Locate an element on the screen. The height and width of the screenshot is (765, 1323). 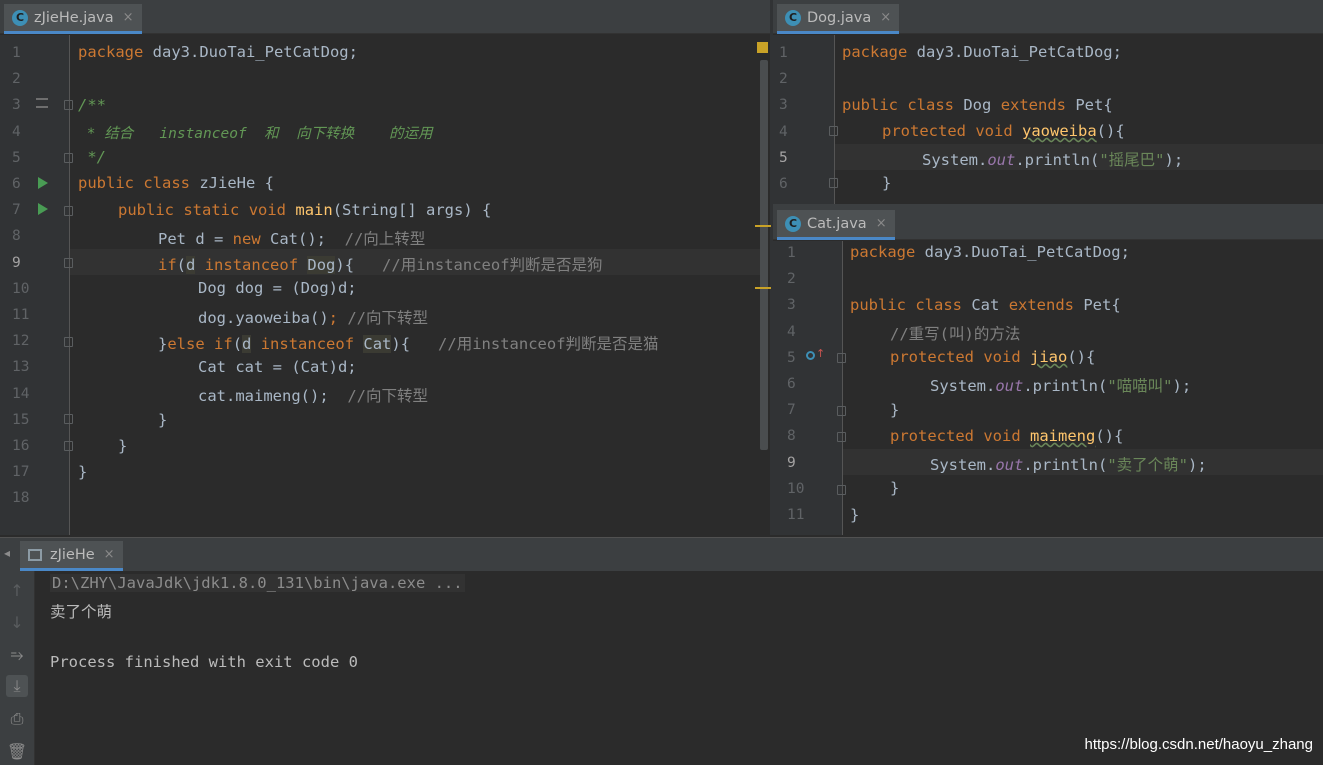
code-line-8: Pet d = new Cat(); //向上转型 is located at coordinates (291, 238).